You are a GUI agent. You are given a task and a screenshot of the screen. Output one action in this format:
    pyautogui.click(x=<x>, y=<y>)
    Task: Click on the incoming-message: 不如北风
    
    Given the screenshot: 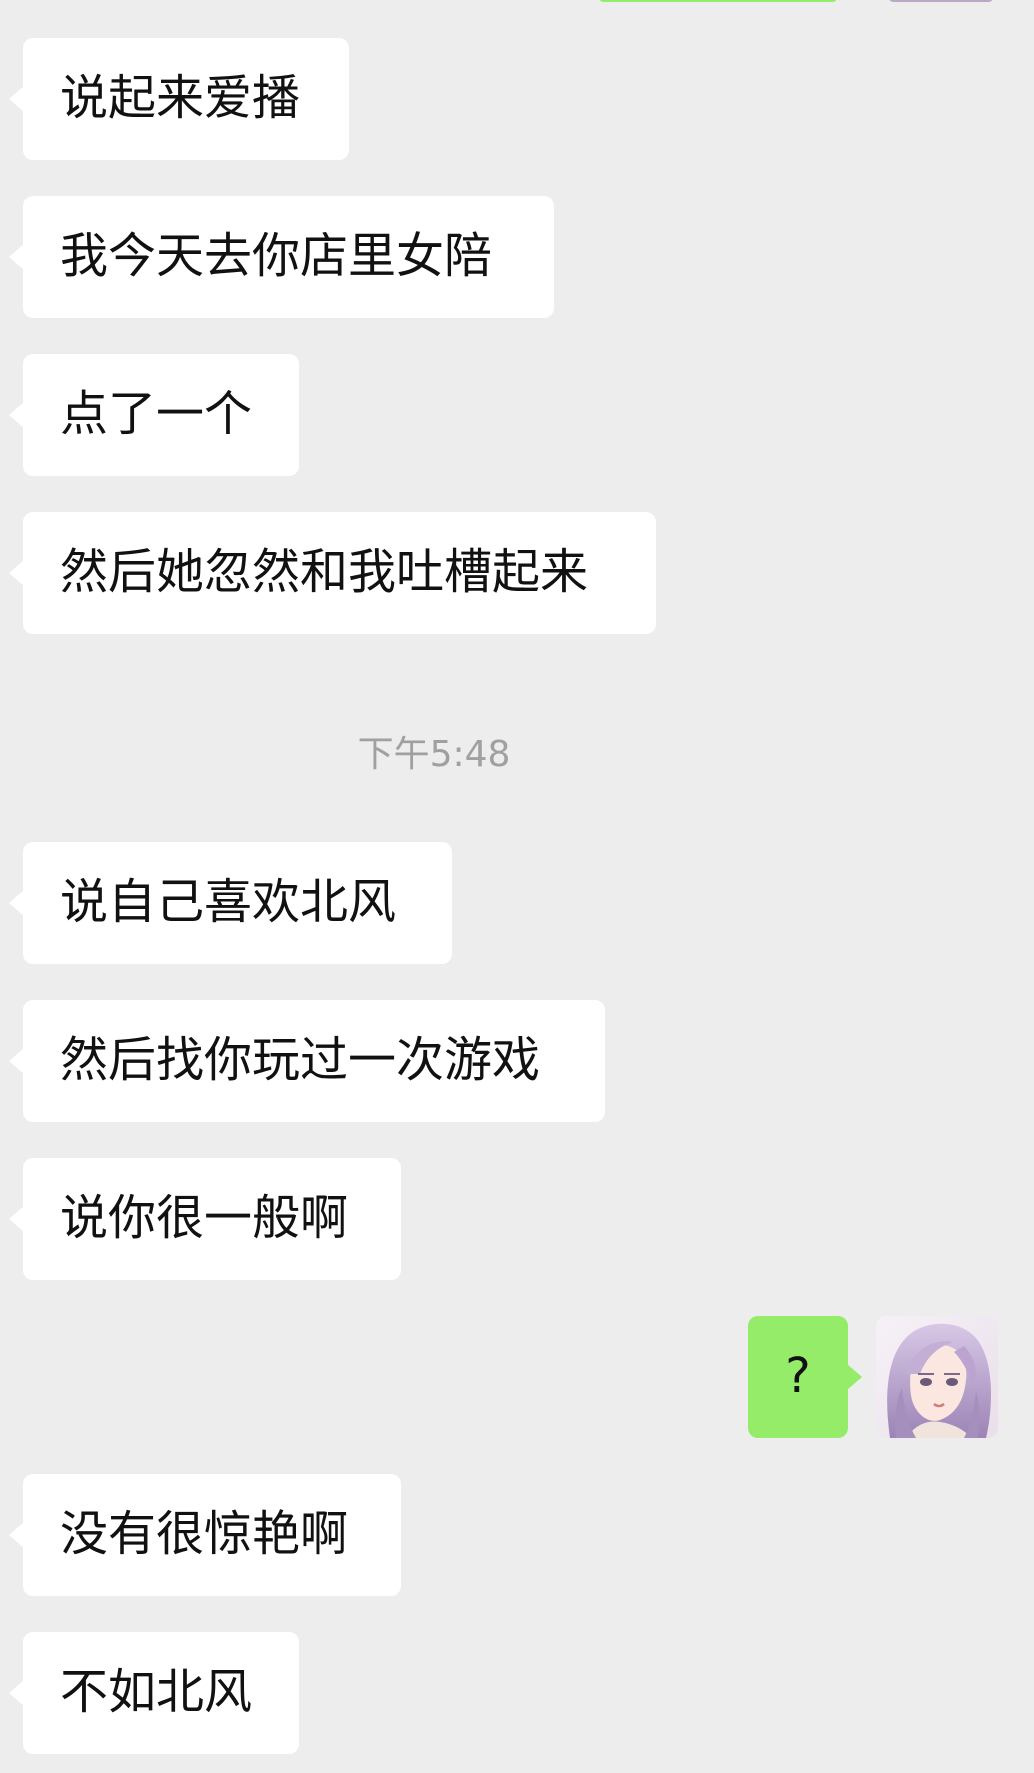 What is the action you would take?
    pyautogui.click(x=154, y=1693)
    